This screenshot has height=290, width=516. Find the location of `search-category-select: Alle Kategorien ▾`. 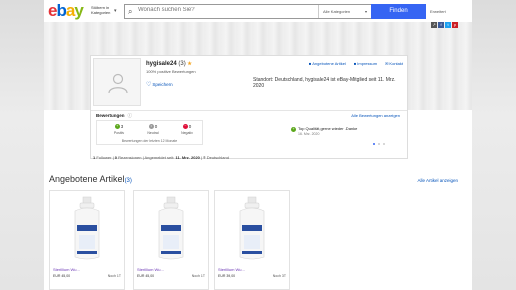

search-category-select: Alle Kategorien ▾ is located at coordinates (344, 11).